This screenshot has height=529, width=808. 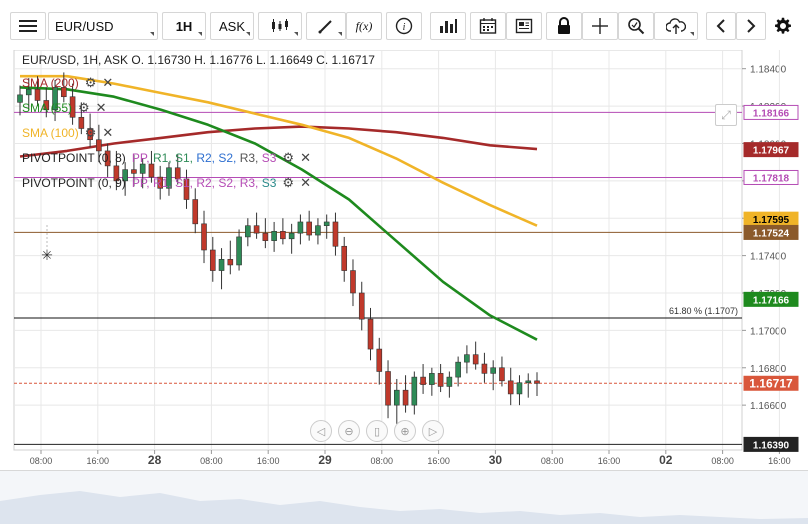 I want to click on prev-button, so click(x=721, y=26).